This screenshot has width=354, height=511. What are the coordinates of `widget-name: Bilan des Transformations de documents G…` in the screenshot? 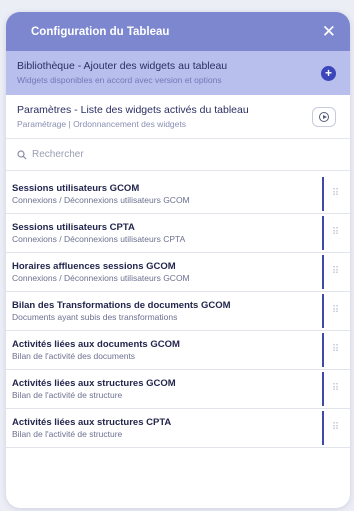 It's located at (121, 305).